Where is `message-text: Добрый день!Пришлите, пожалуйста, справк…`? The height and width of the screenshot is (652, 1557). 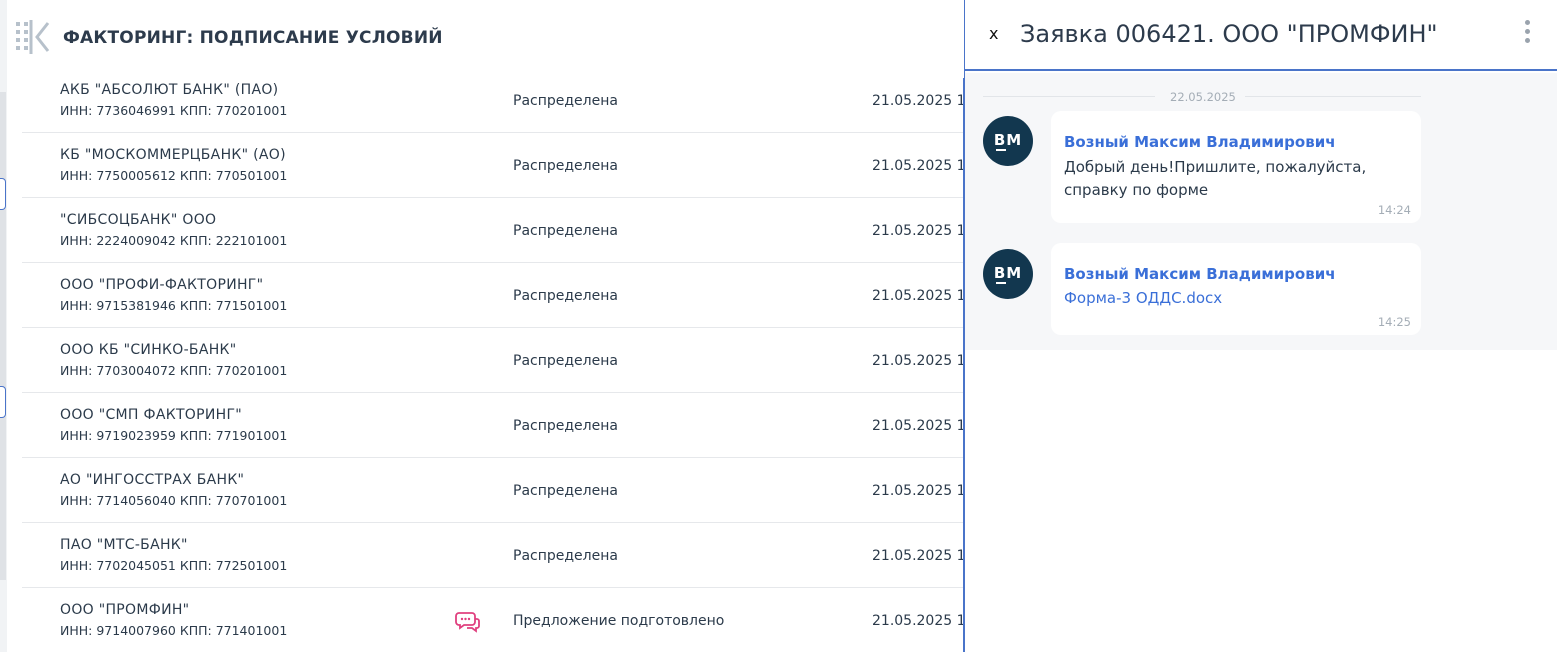 message-text: Добрый день!Пришлите, пожалуйста, справк… is located at coordinates (1215, 178).